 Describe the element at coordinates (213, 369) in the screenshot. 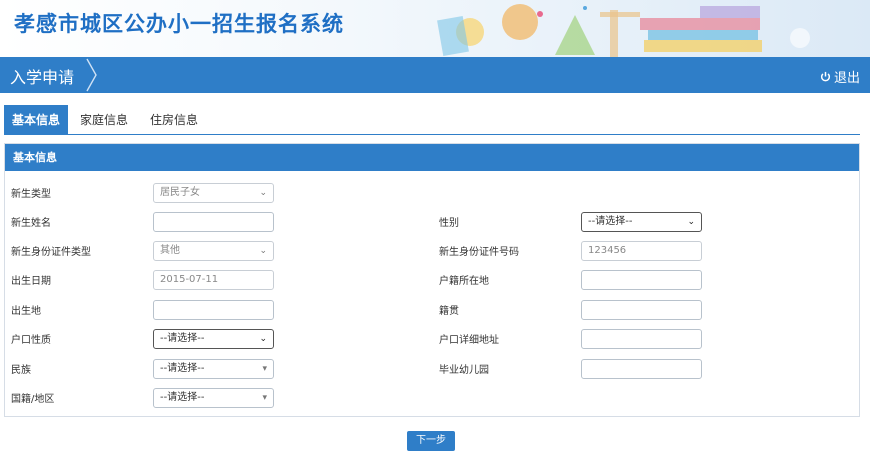

I see `ethnicity-select: --请选择-- ▾` at that location.